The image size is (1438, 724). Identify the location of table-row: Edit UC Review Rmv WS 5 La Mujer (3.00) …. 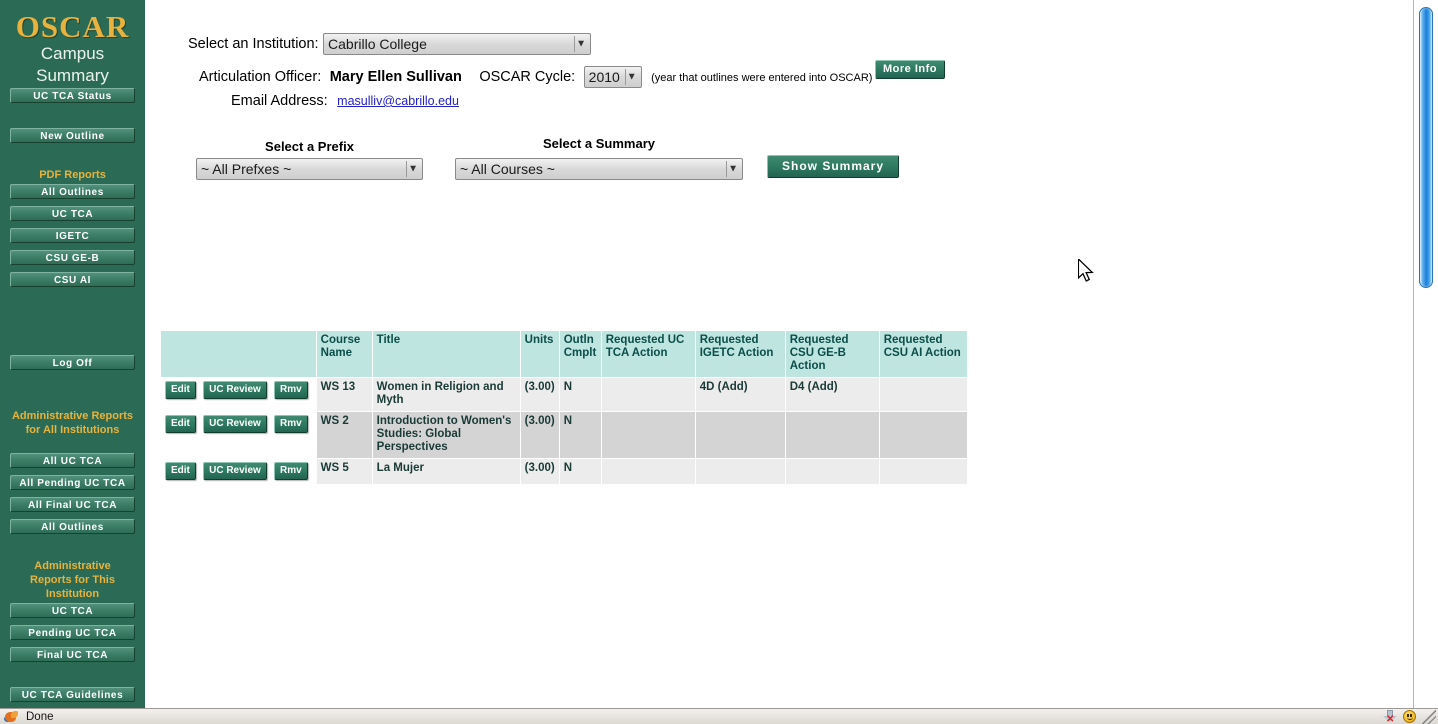
(564, 471).